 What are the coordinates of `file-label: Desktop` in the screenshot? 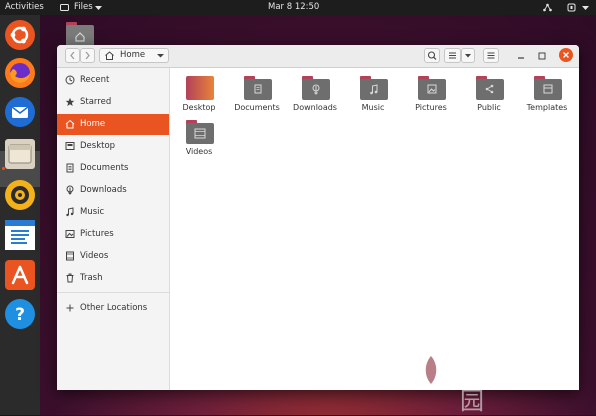 It's located at (199, 107).